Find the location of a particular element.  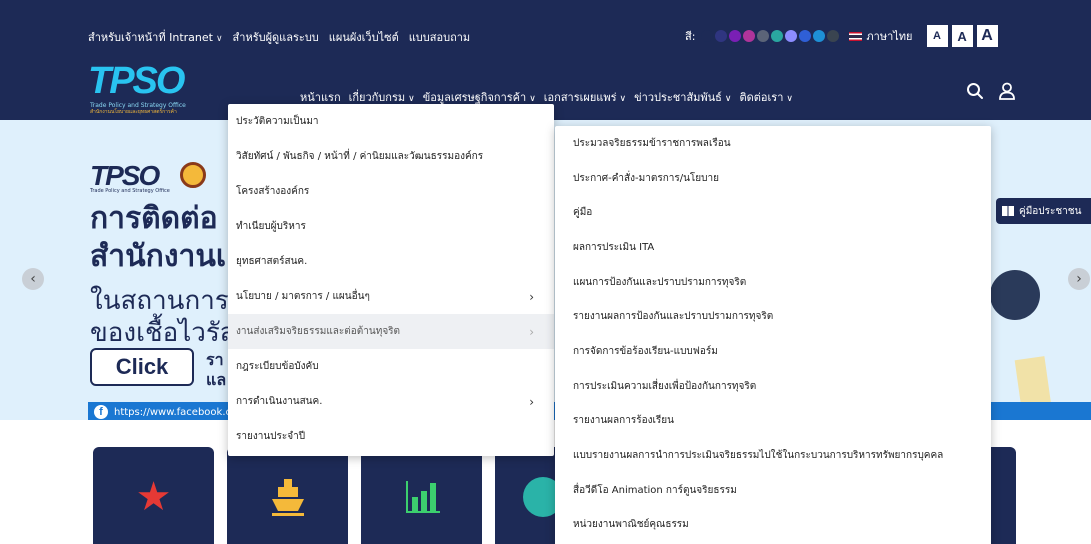

menu-item-operations: การดำเนินงานสนค. › is located at coordinates (391, 401).